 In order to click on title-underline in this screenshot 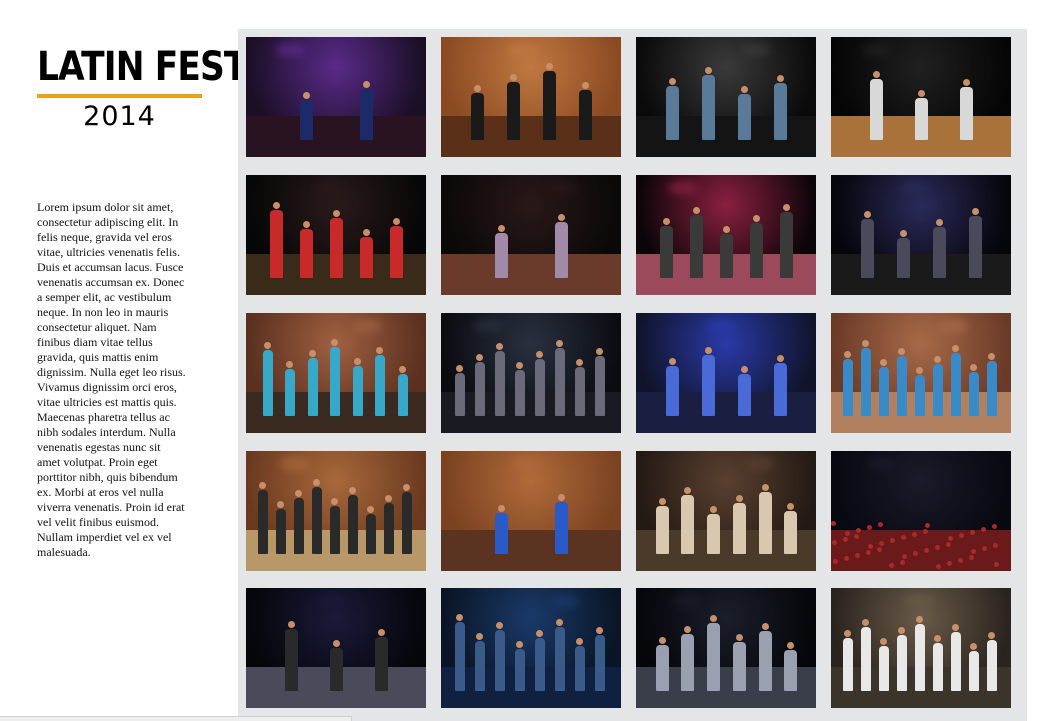, I will do `click(119, 96)`.